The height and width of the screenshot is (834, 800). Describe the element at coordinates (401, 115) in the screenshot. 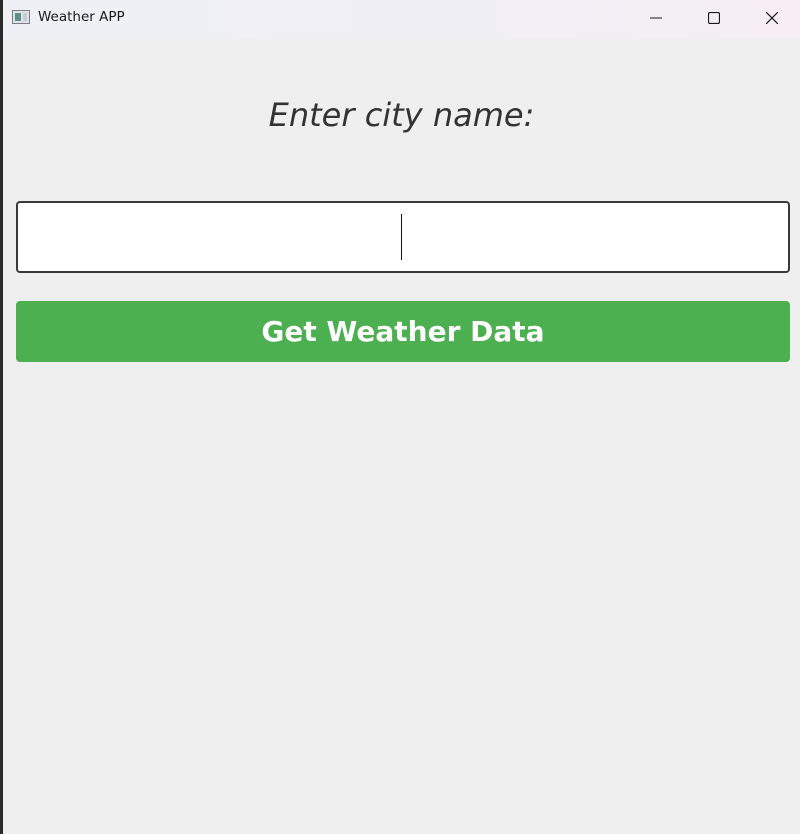

I see `city-prompt-label: Enter city name:` at that location.